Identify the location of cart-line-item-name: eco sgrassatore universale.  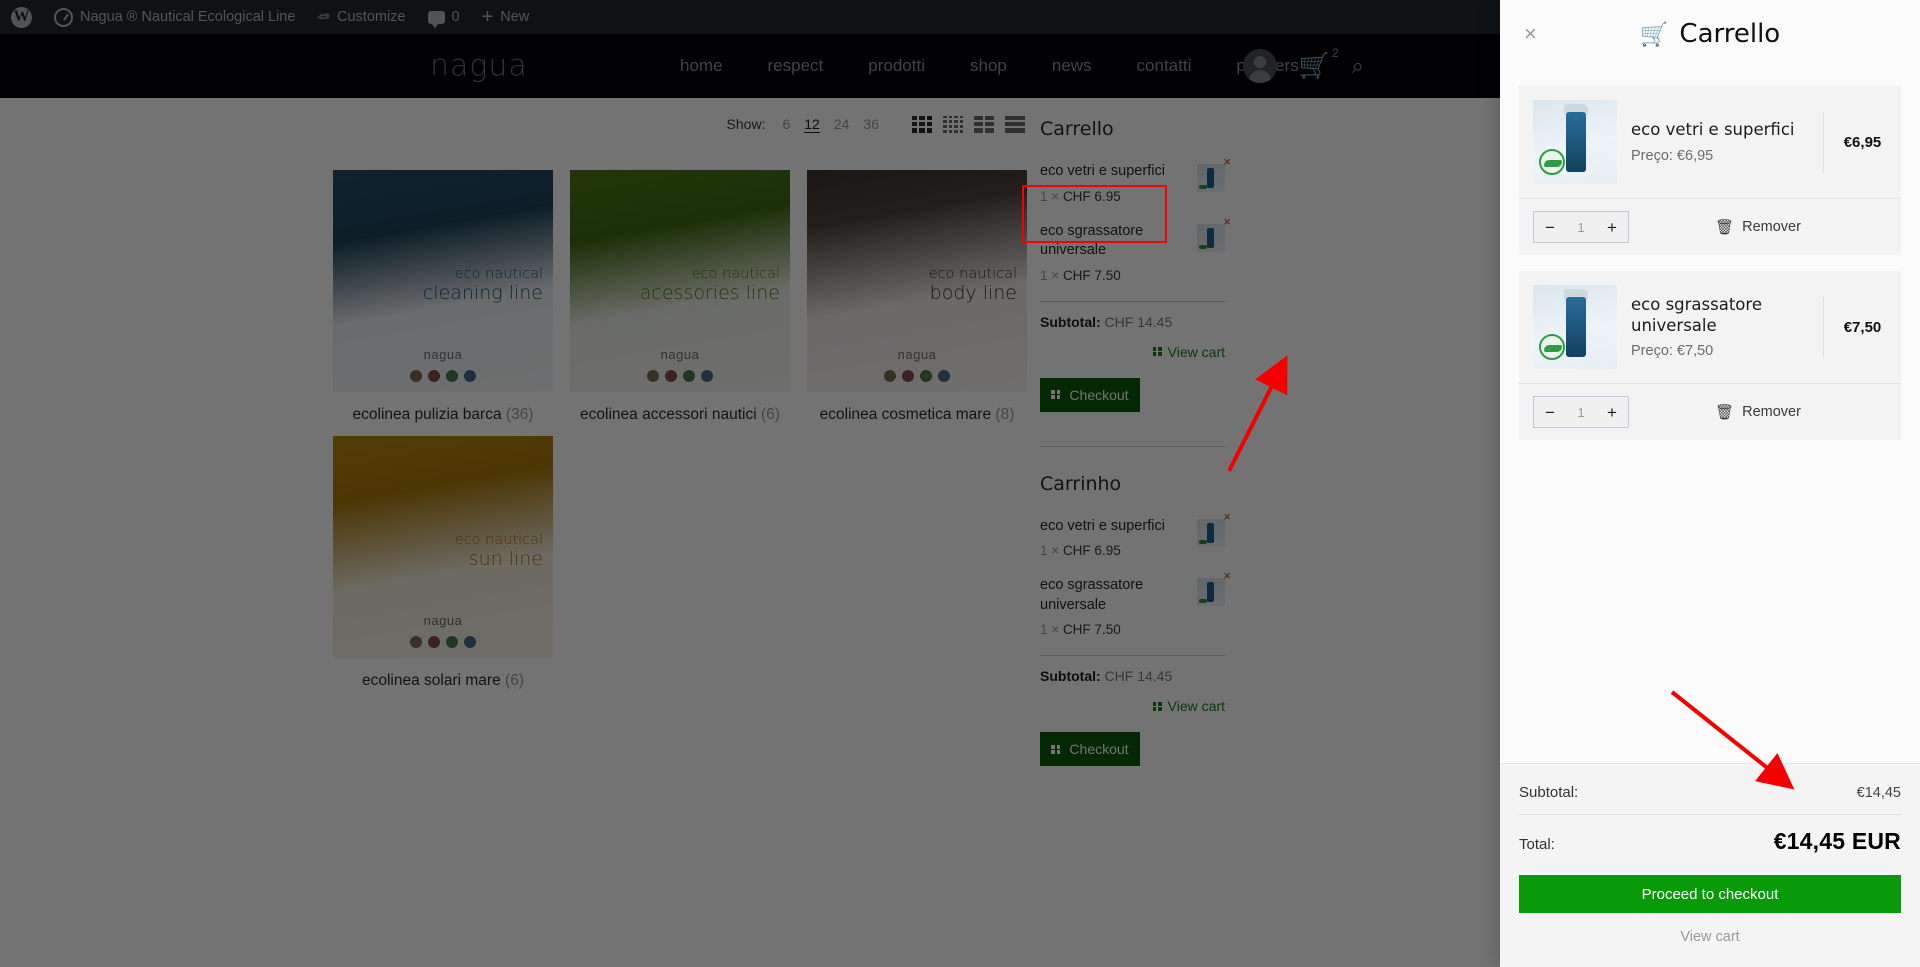
(1720, 315).